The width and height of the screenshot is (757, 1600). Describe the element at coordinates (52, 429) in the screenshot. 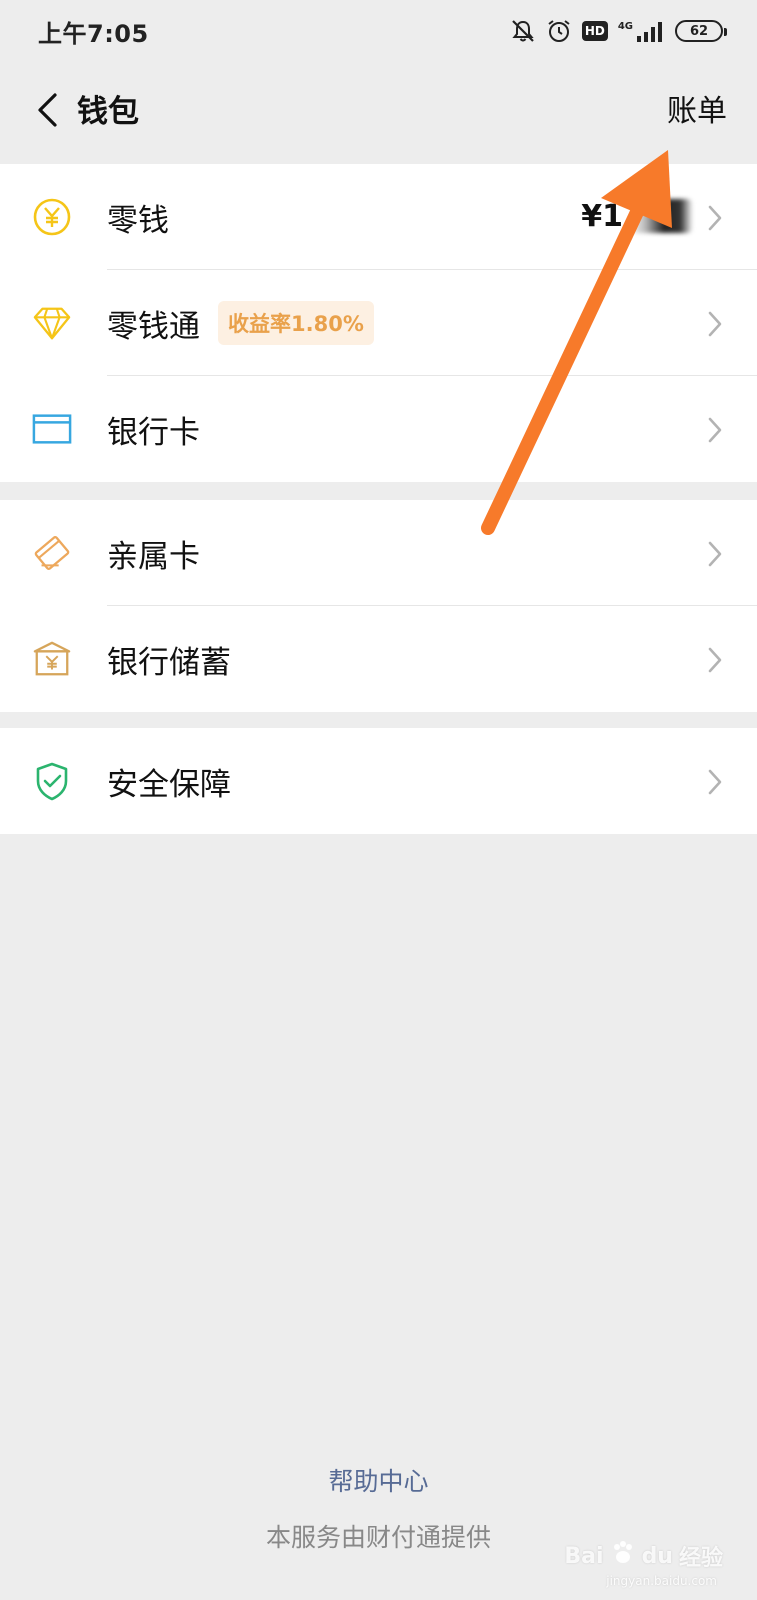

I see `bank-card-icon` at that location.